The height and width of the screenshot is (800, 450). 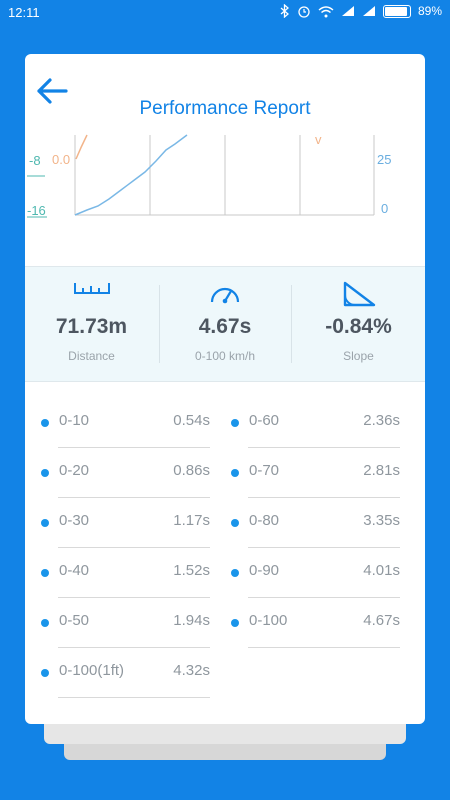 I want to click on status-bar: 12:11 89%, so click(x=225, y=13).